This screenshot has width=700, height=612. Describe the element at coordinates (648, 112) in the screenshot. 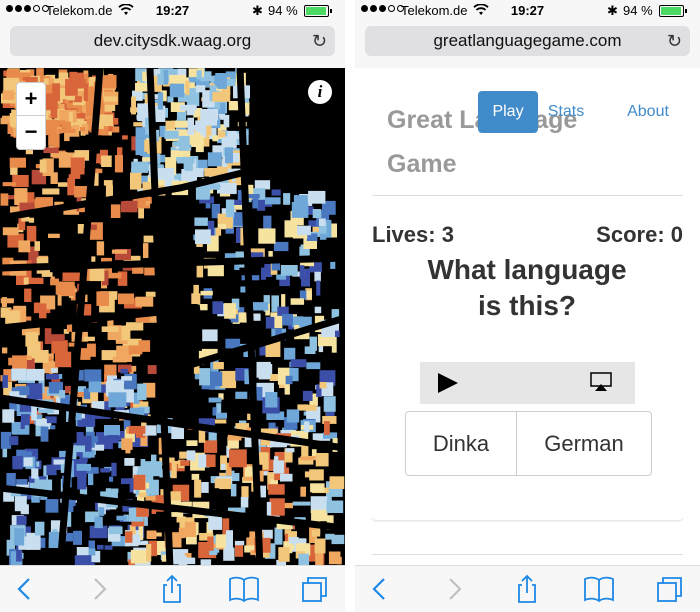

I see `nav-about-link: About` at that location.